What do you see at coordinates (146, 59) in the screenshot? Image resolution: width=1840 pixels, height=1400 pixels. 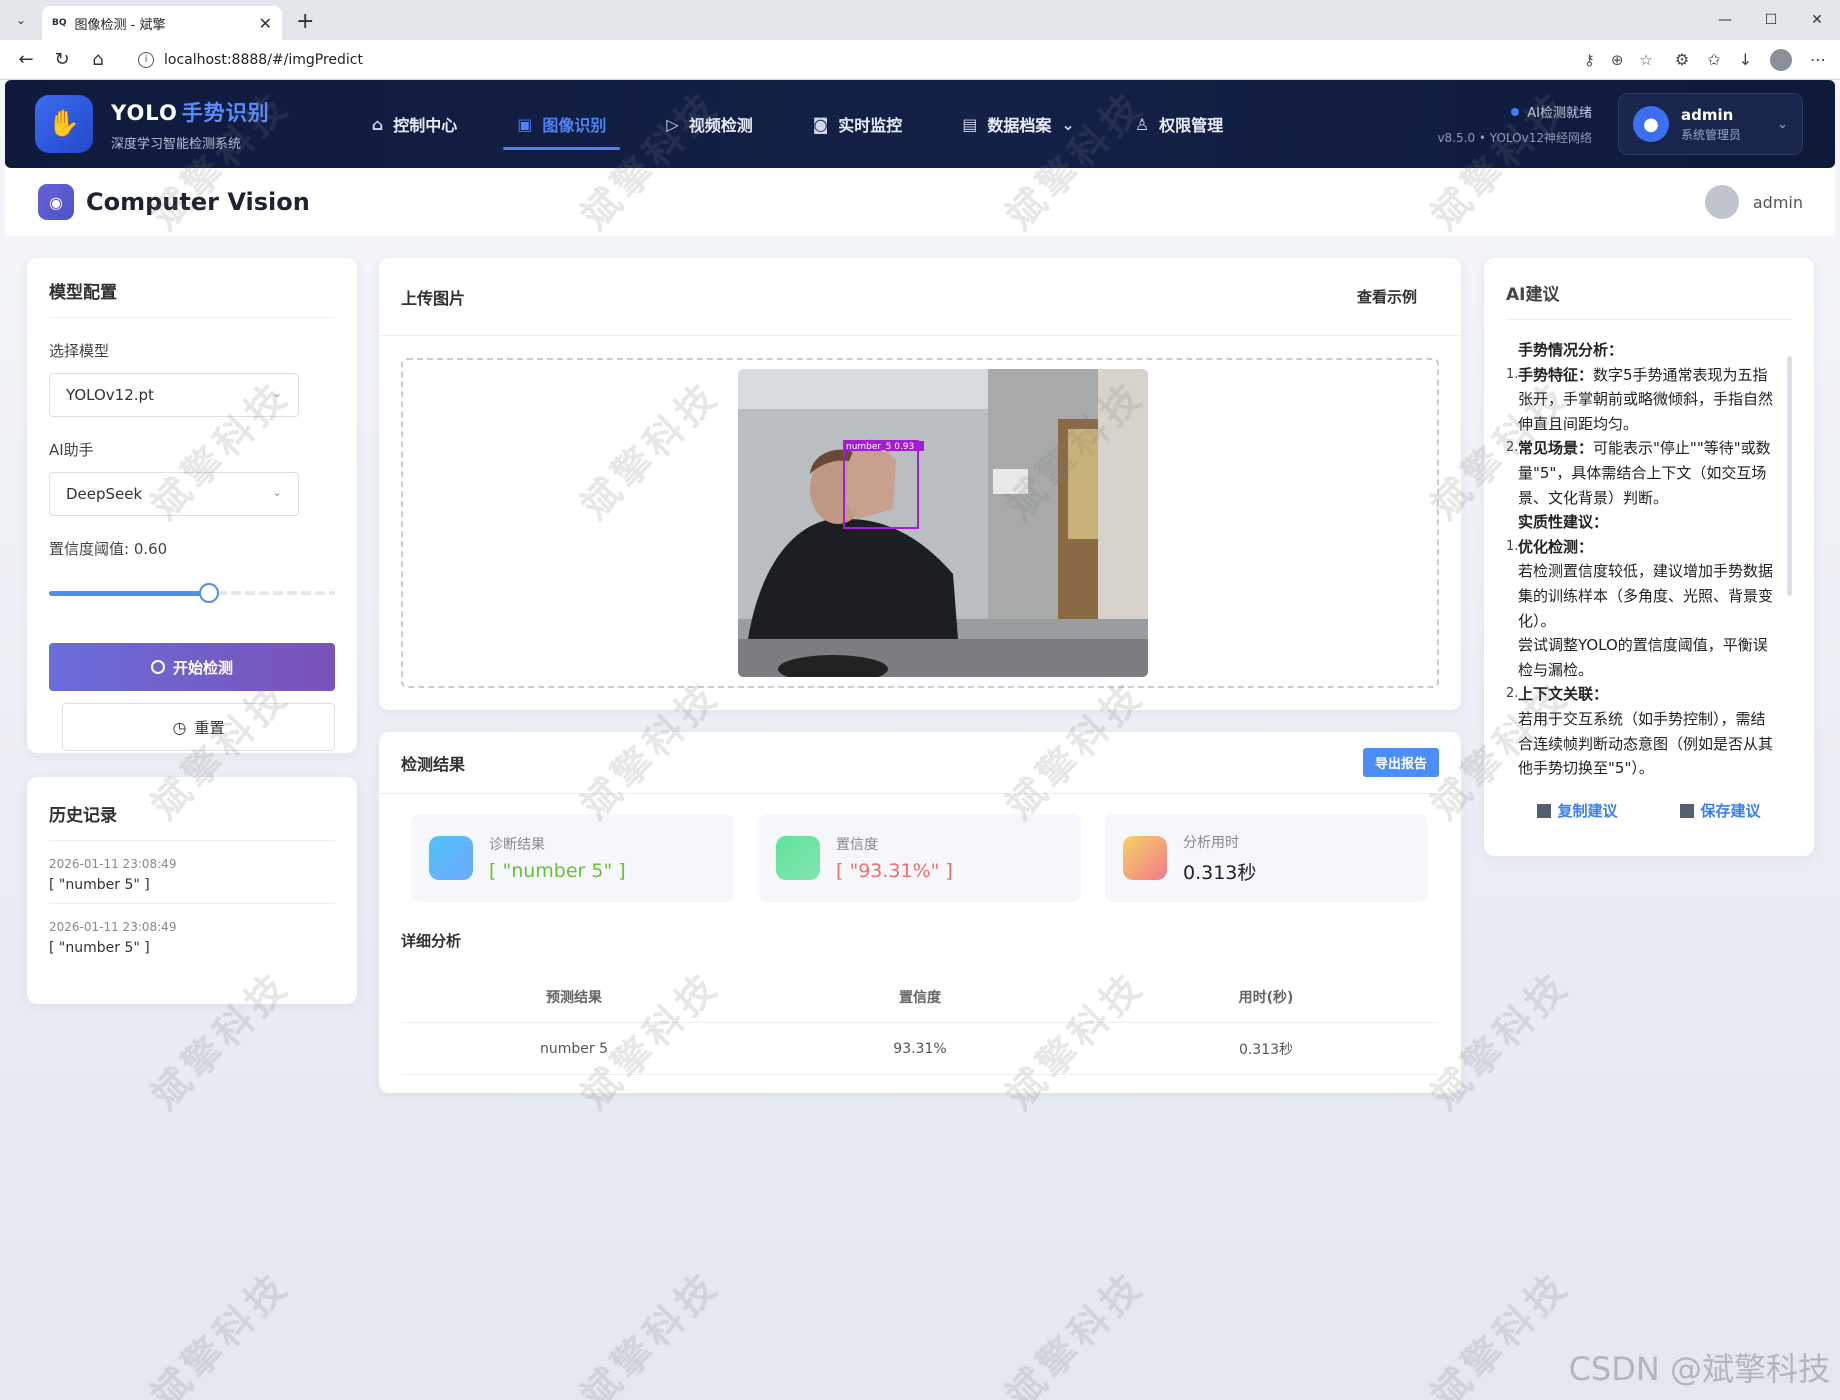 I see `site-info-icon: i` at bounding box center [146, 59].